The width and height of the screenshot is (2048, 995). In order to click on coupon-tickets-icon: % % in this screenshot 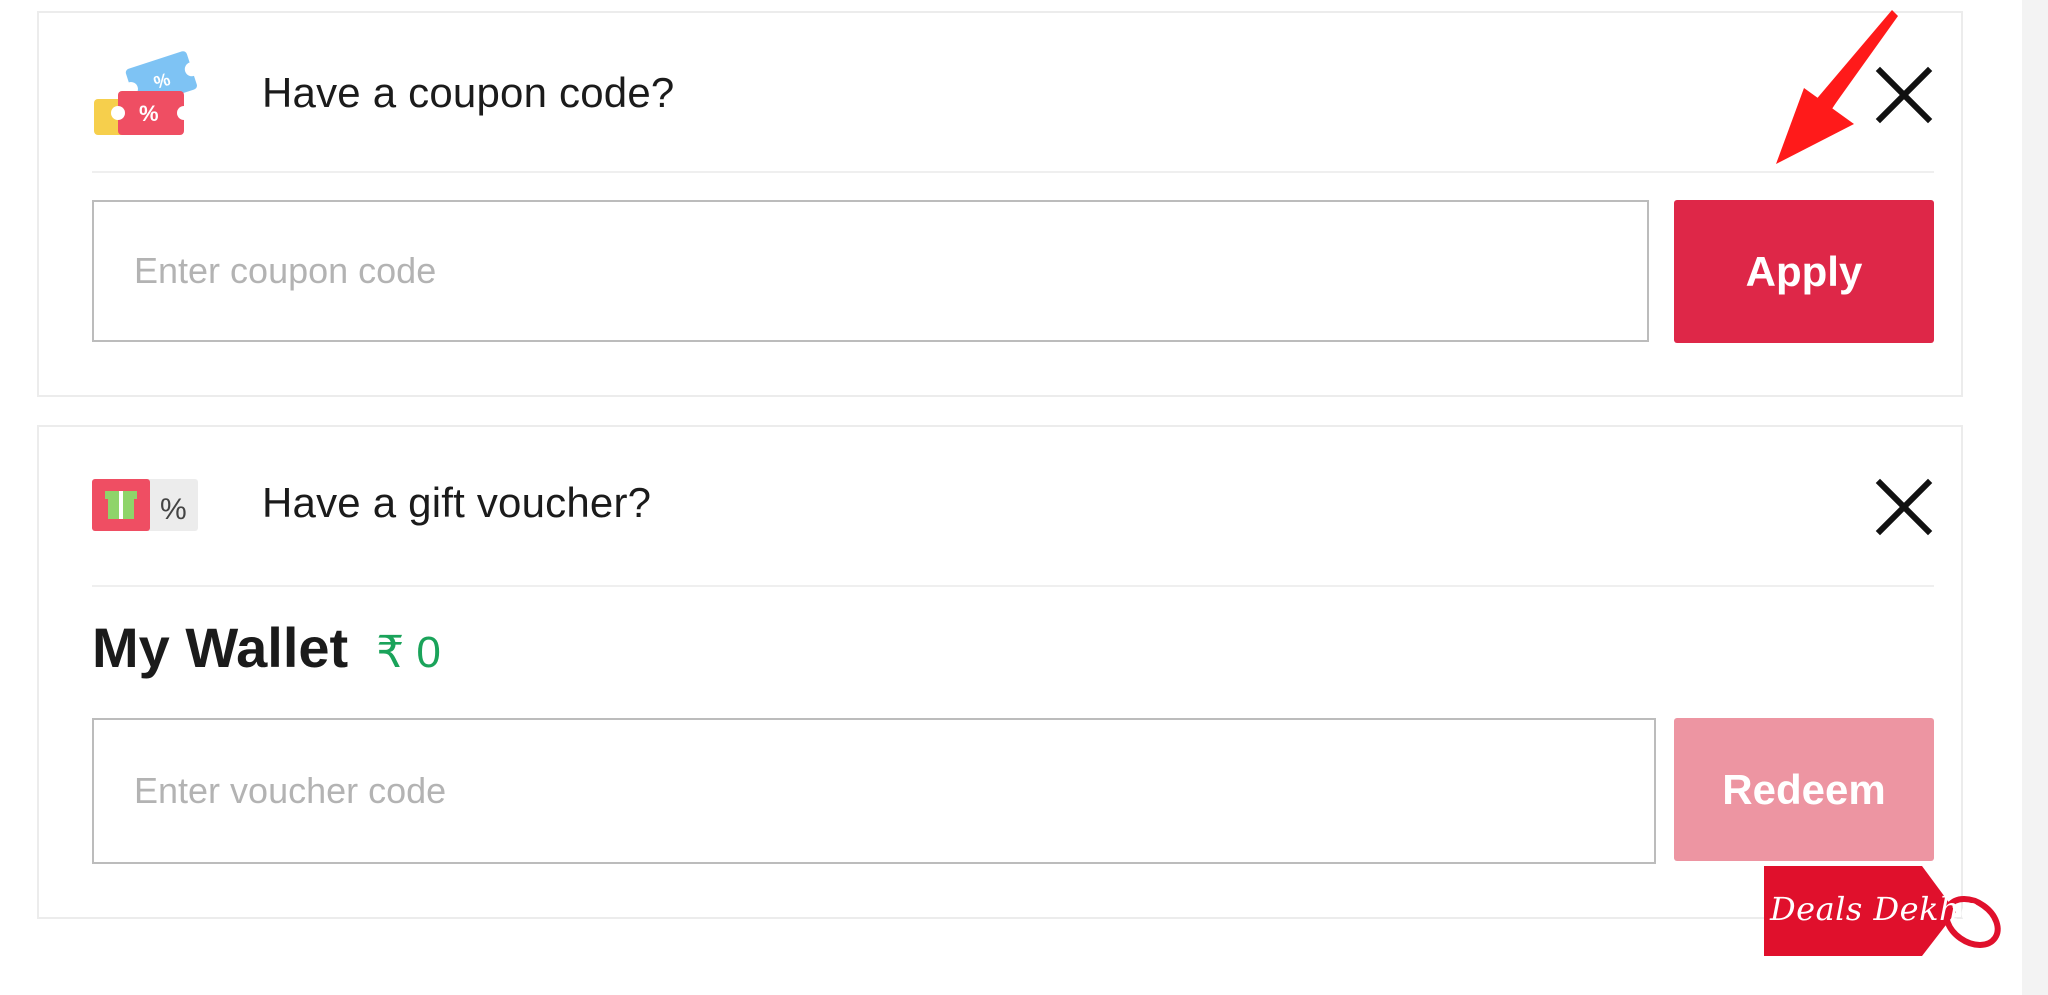, I will do `click(147, 91)`.